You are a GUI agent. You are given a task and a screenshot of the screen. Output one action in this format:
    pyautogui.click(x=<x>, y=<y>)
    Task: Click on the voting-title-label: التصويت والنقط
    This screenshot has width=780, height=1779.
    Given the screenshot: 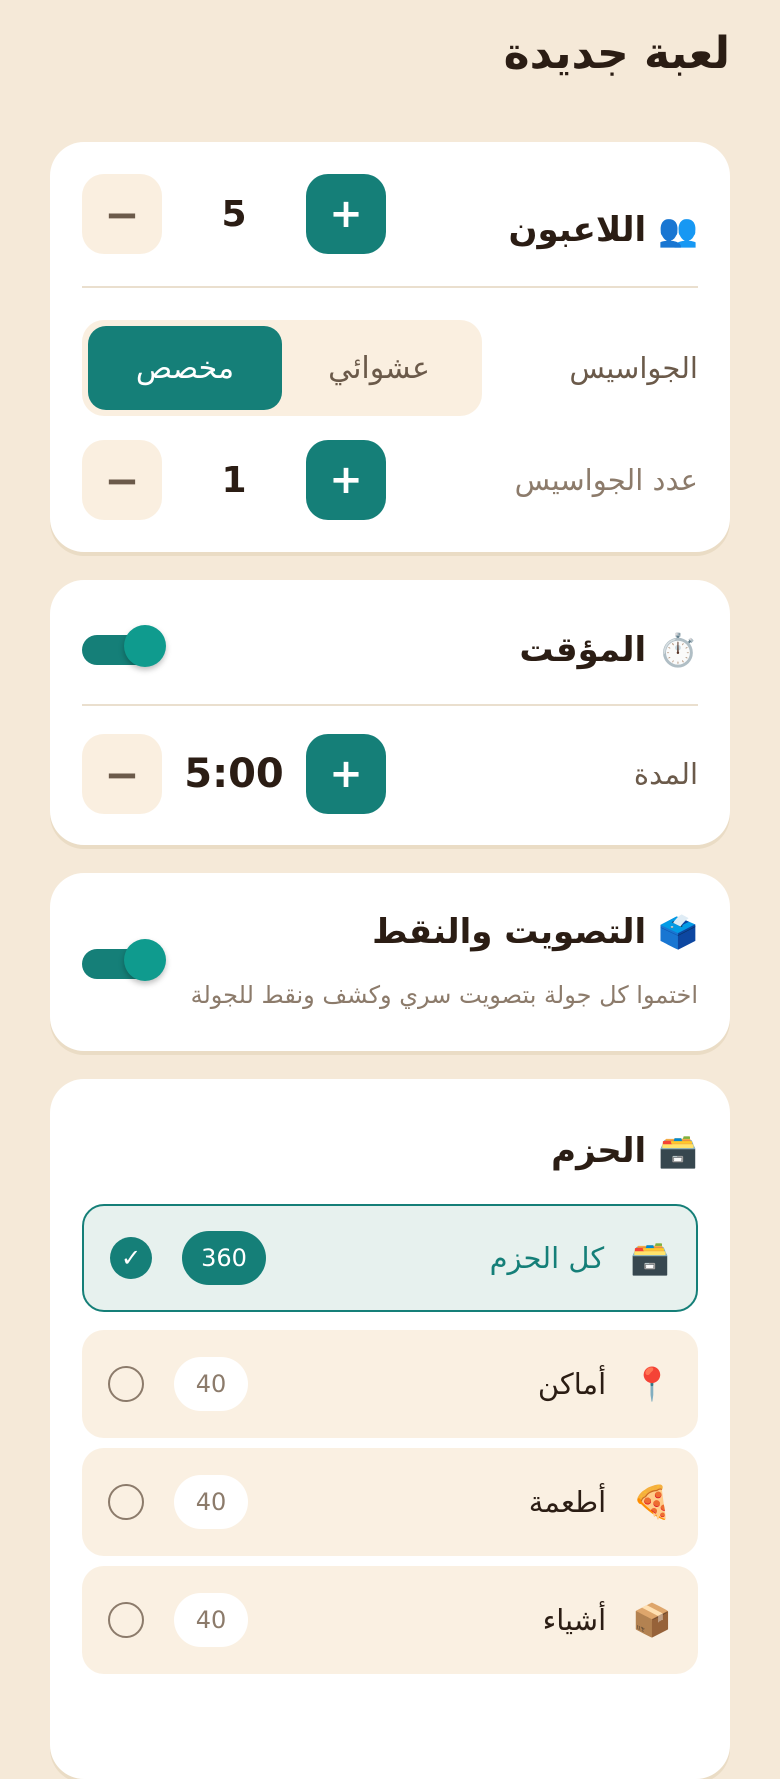 What is the action you would take?
    pyautogui.click(x=509, y=932)
    